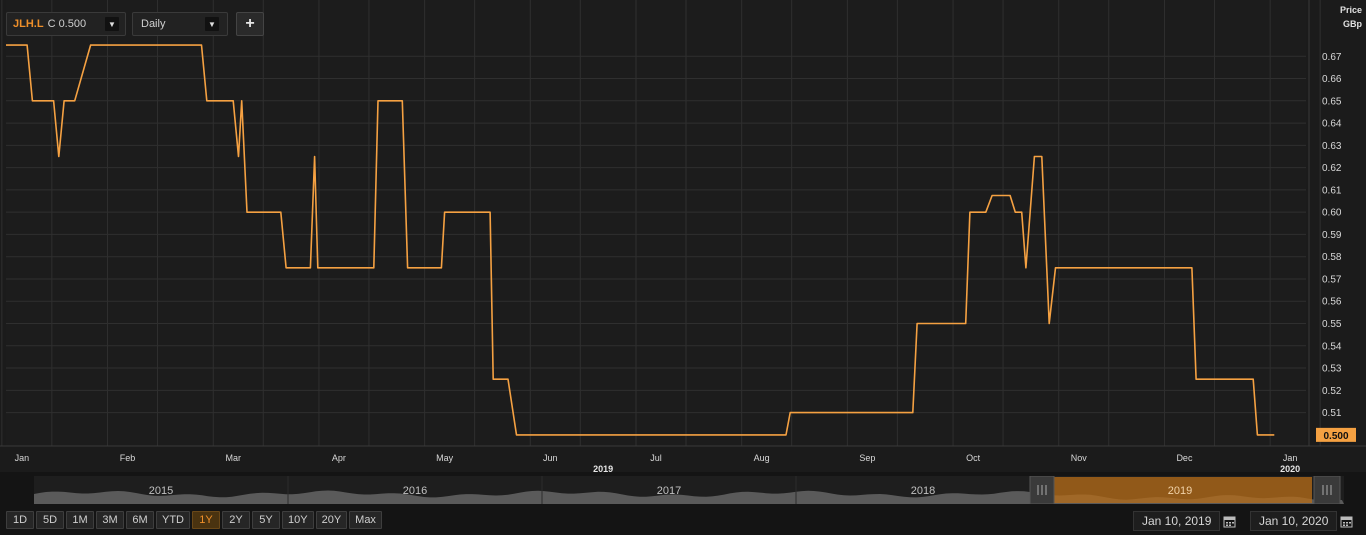  I want to click on y-tick-label: 0.51, so click(1332, 413).